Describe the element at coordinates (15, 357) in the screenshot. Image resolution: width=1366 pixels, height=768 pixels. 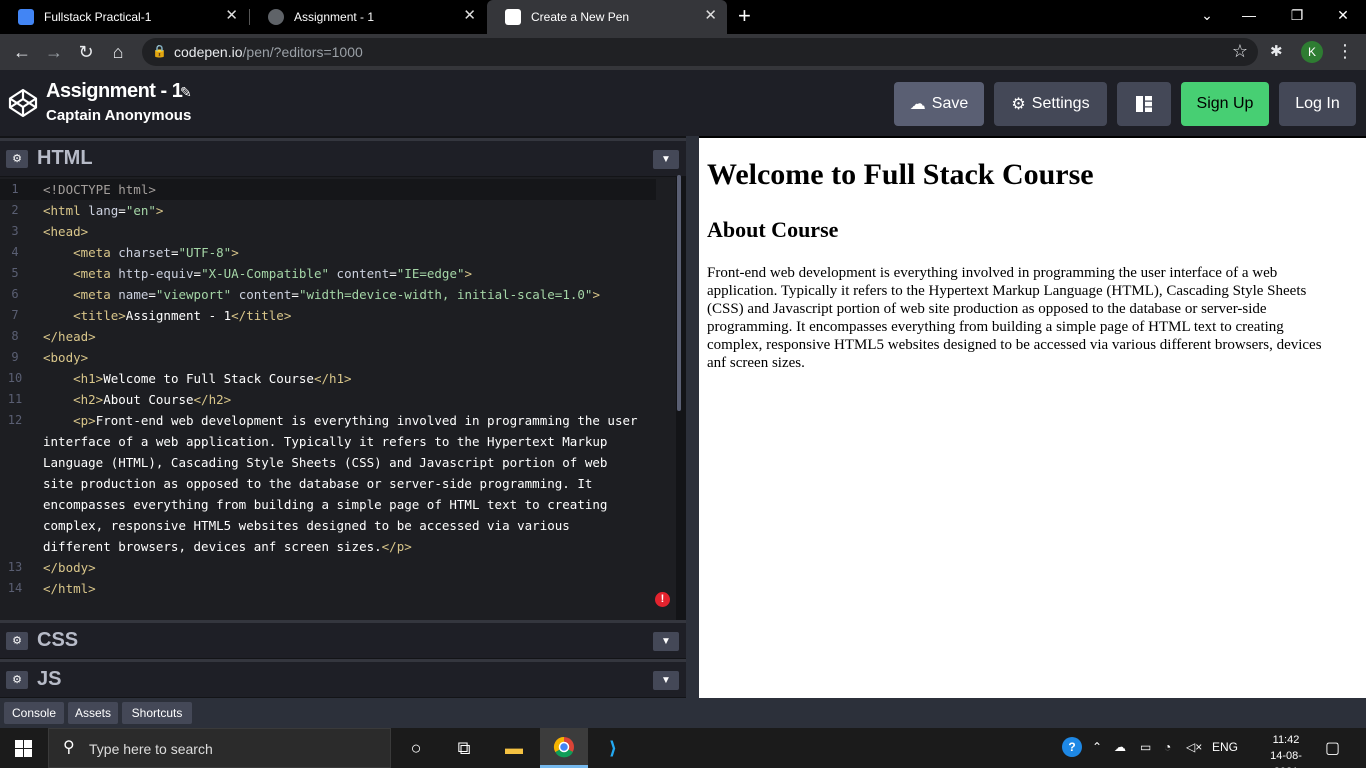
I see `line-number: 9` at that location.